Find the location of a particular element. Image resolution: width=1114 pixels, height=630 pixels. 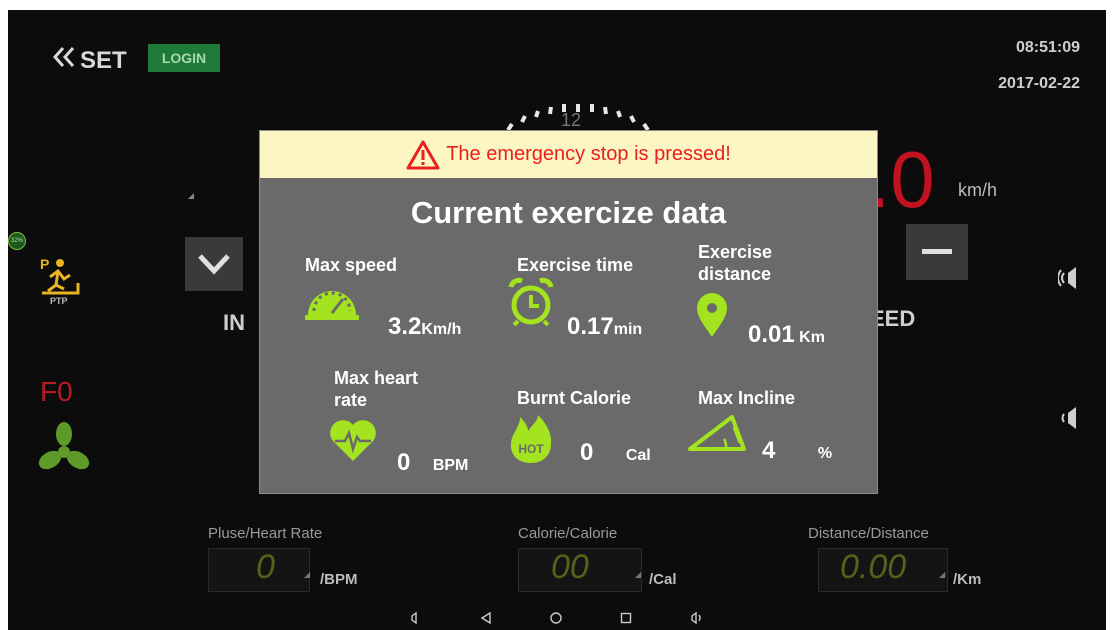

max-heart-rate-label: Max heart rate is located at coordinates (376, 389).